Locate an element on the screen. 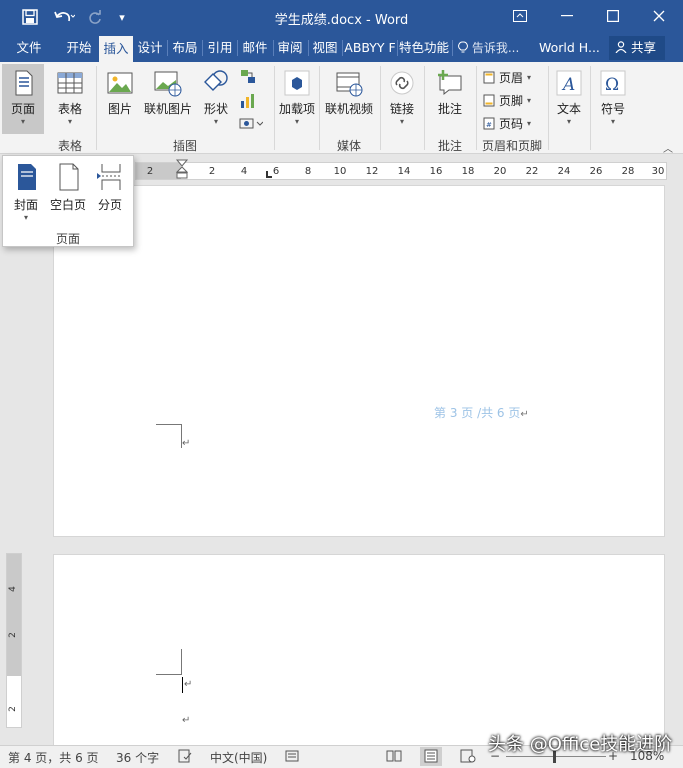 Image resolution: width=683 pixels, height=768 pixels. text-button: A 文本 ▾ is located at coordinates (569, 96).